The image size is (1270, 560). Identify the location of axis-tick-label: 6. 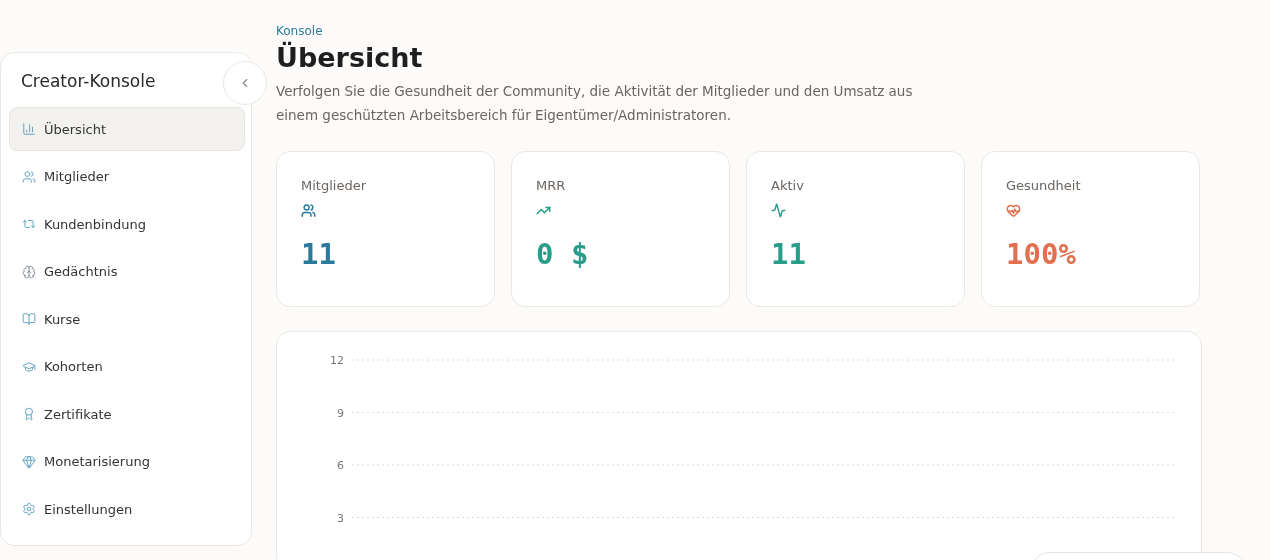
(340, 465).